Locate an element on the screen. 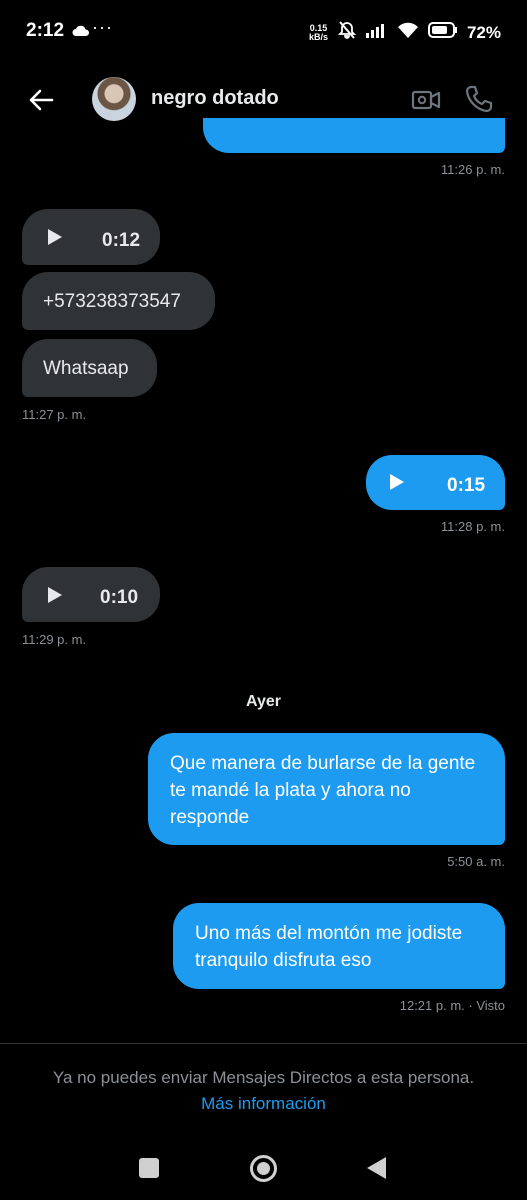 The width and height of the screenshot is (527, 1200). message-timestamp: 5:50 a. m. is located at coordinates (476, 861).